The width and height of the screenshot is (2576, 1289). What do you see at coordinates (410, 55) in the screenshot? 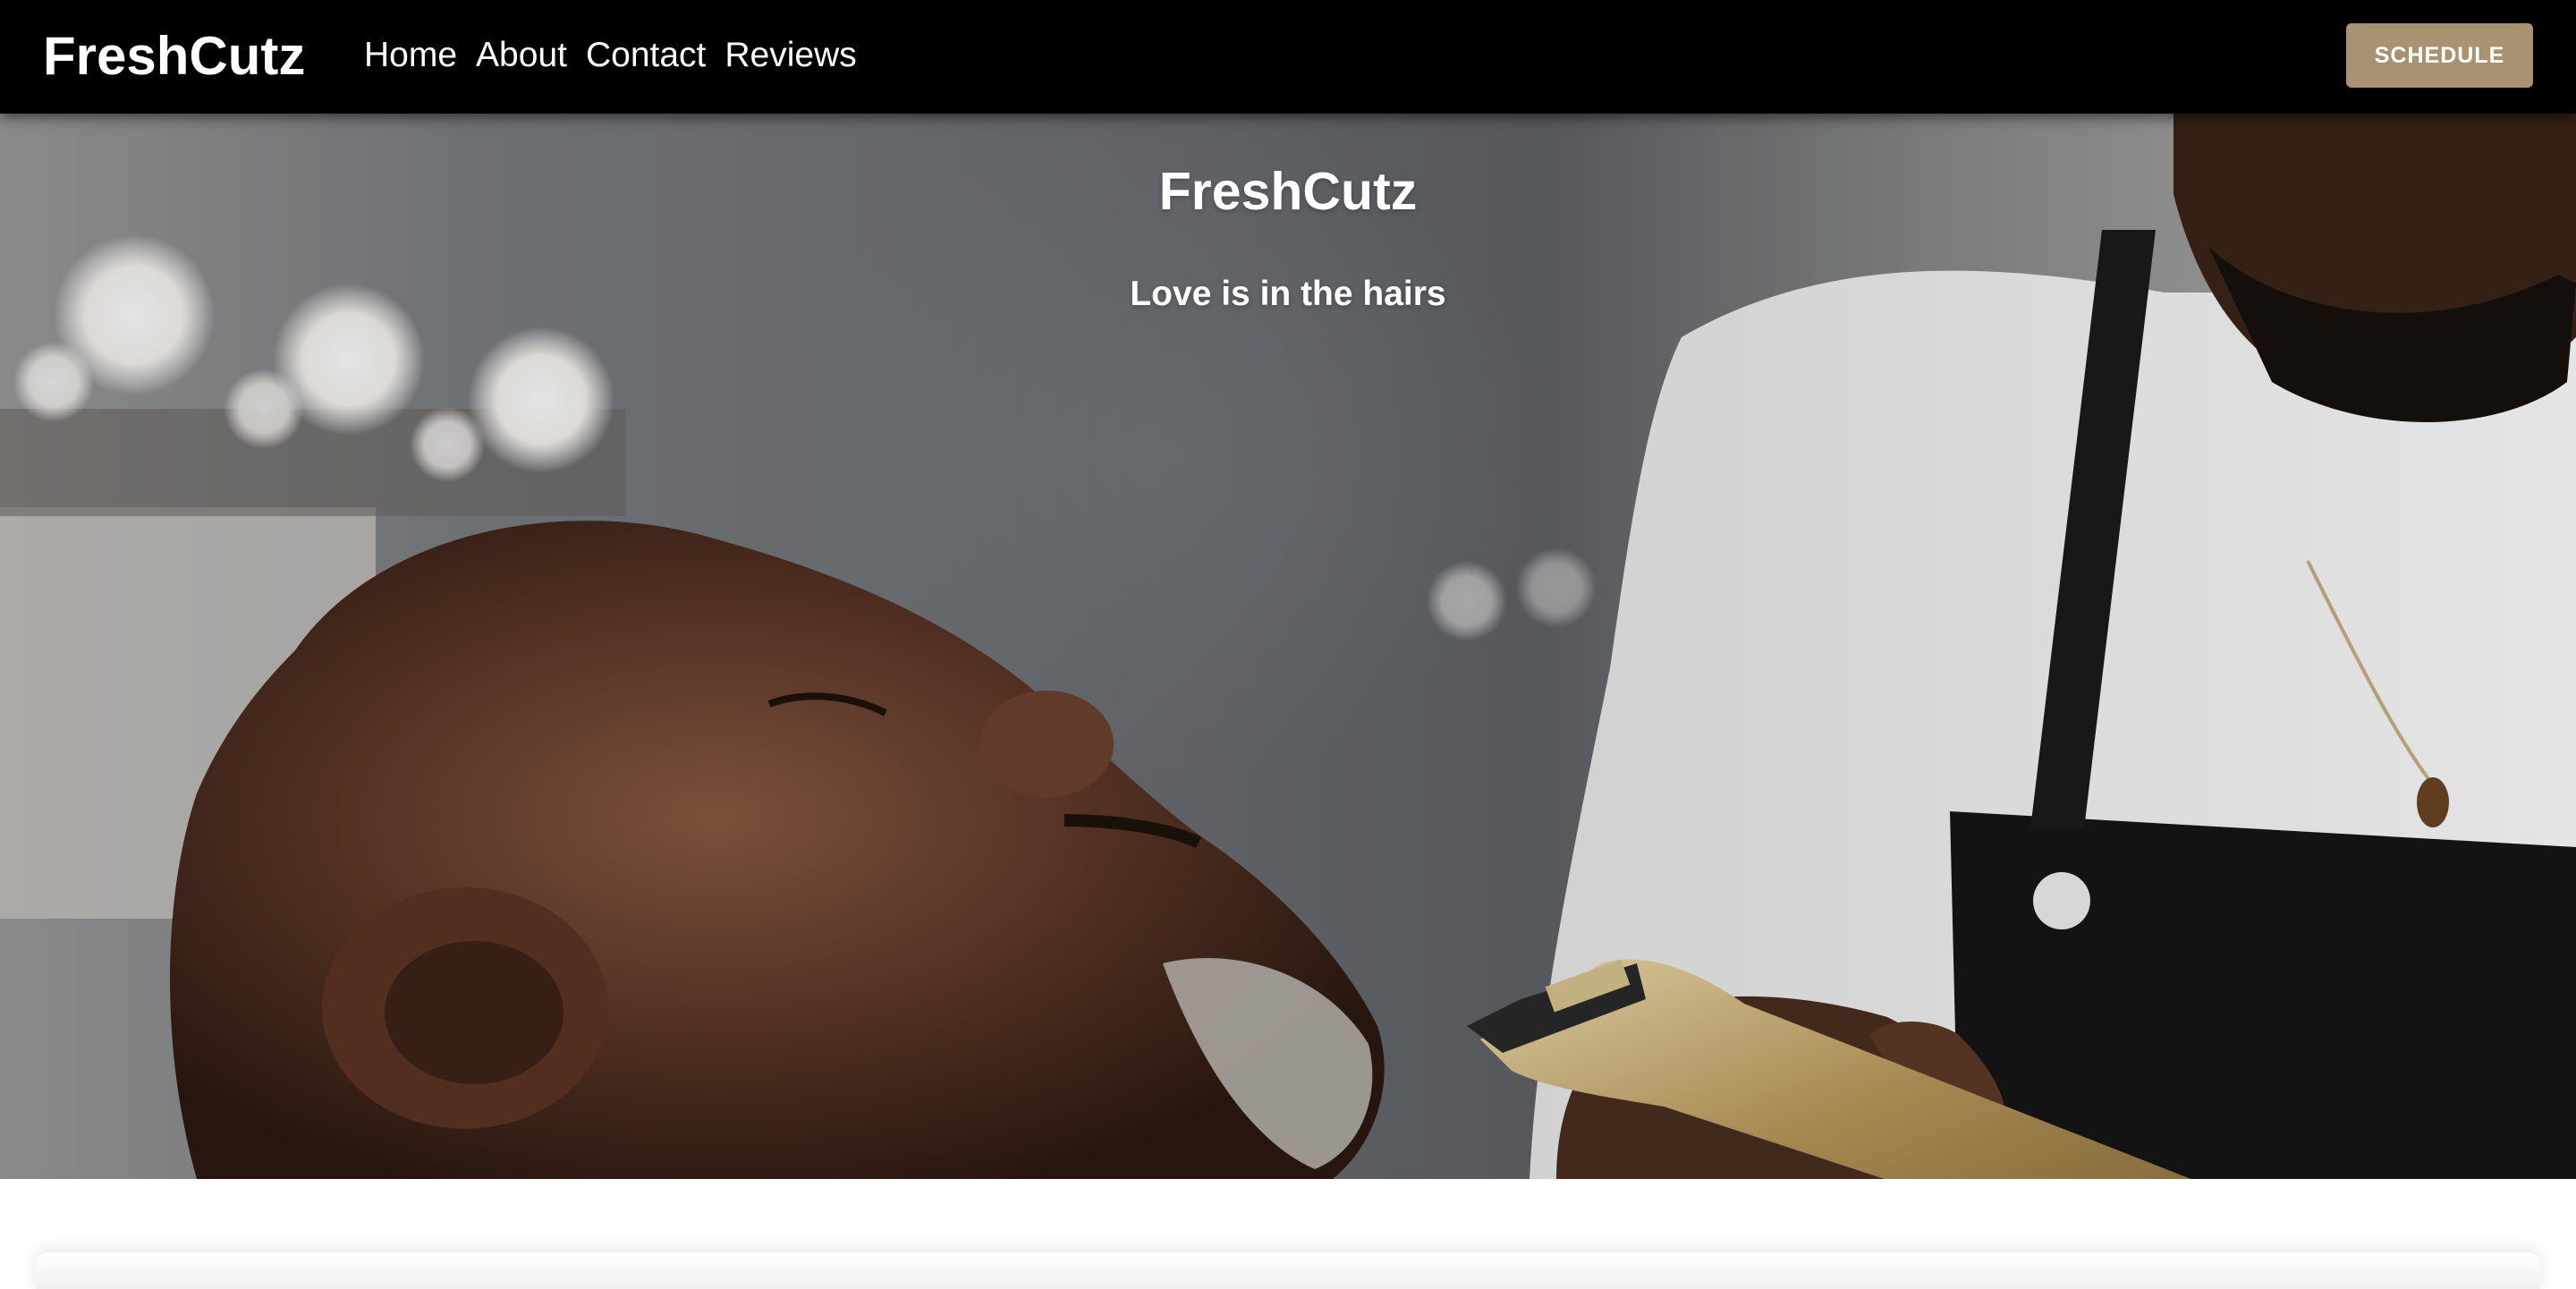
I see `nav-link-home: Home` at bounding box center [410, 55].